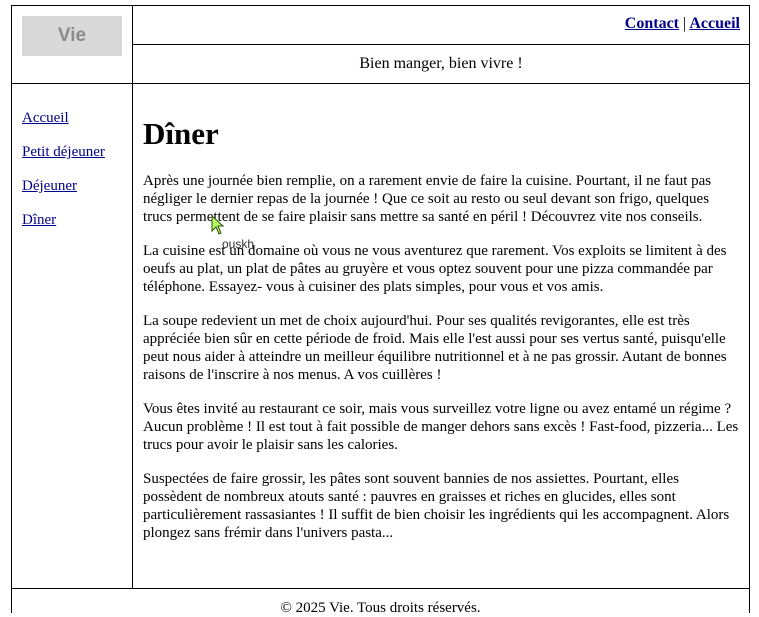  Describe the element at coordinates (63, 152) in the screenshot. I see `sidebar-item-petit-dejeuner: Petit déjeuner` at that location.